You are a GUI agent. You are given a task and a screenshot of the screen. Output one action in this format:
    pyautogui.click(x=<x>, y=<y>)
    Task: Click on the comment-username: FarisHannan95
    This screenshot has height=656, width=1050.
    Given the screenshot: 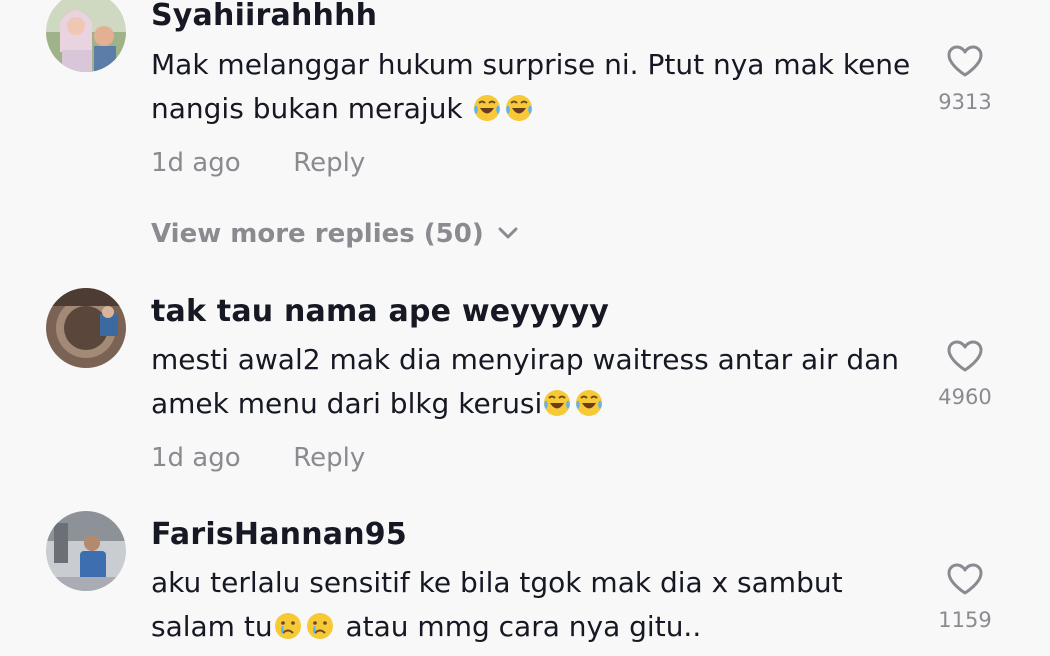 What is the action you would take?
    pyautogui.click(x=279, y=534)
    